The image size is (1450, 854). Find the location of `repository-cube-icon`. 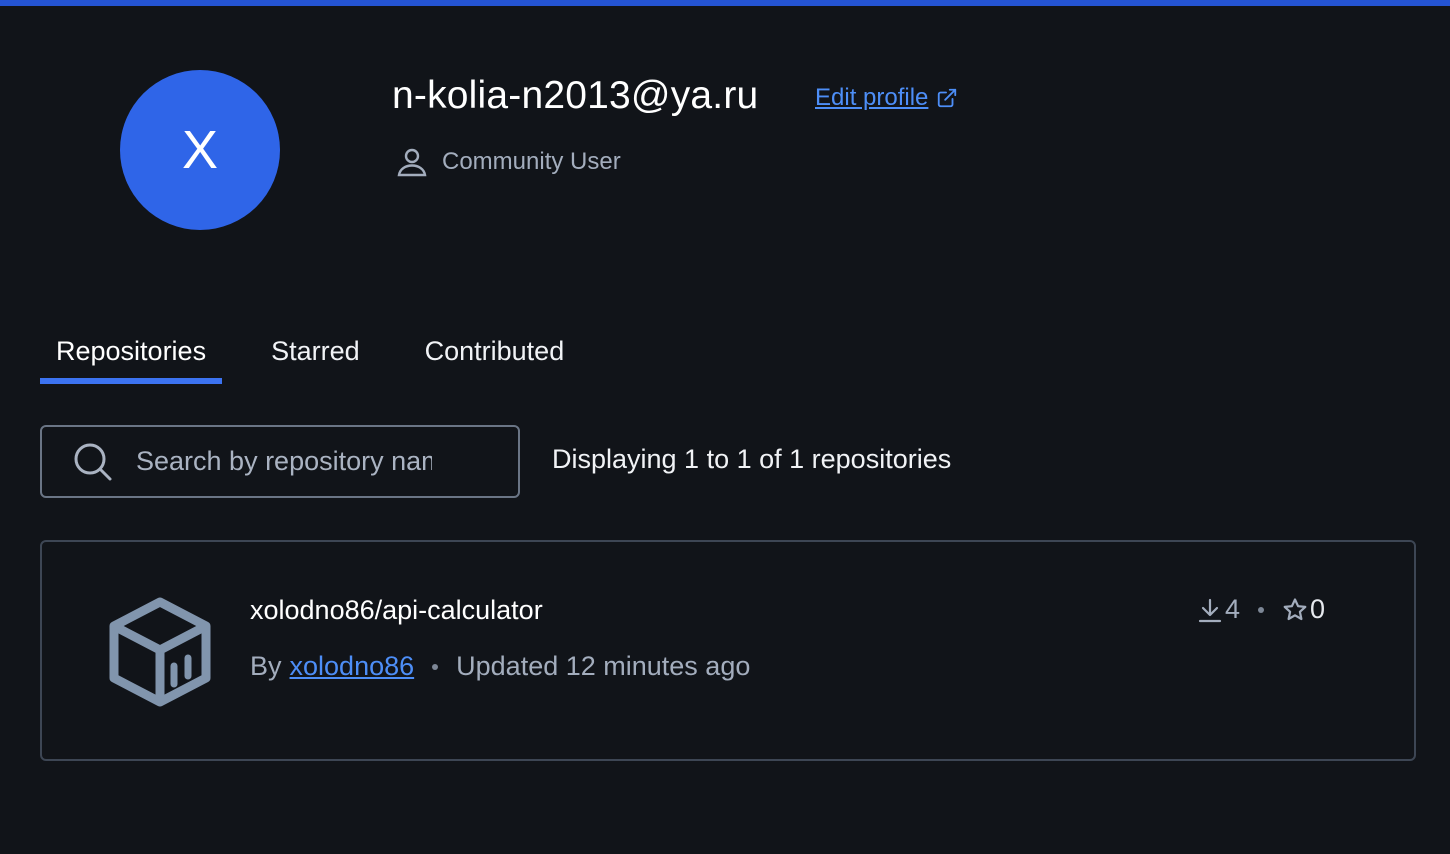

repository-cube-icon is located at coordinates (160, 652).